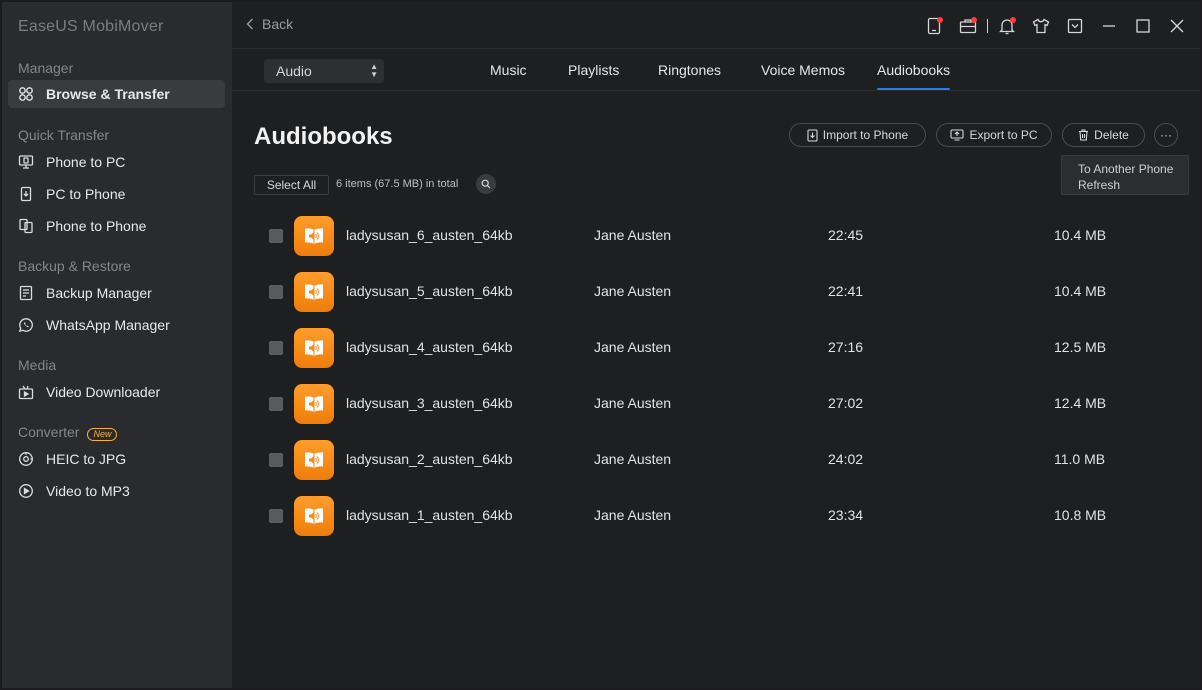  I want to click on audiobook-duration: 22:41, so click(846, 291).